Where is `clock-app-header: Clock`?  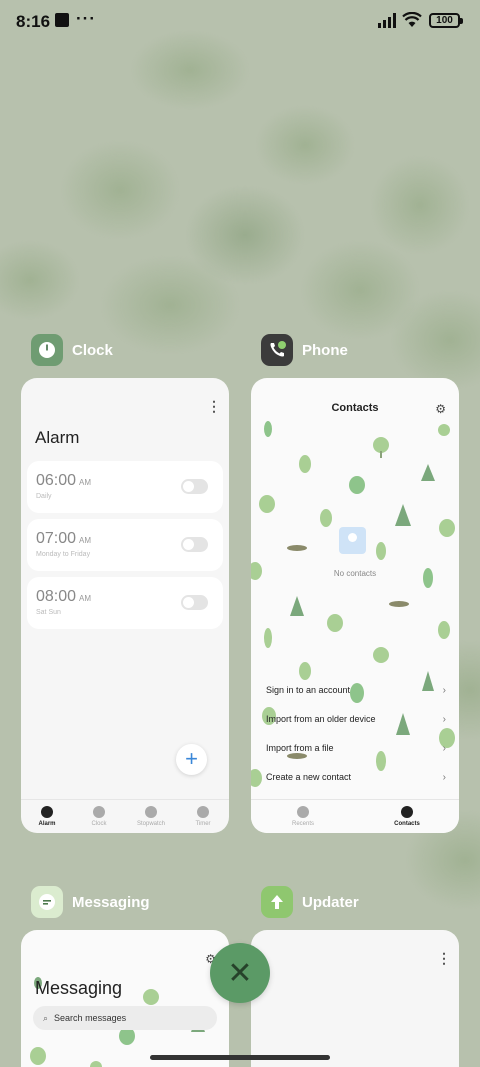 clock-app-header: Clock is located at coordinates (72, 350).